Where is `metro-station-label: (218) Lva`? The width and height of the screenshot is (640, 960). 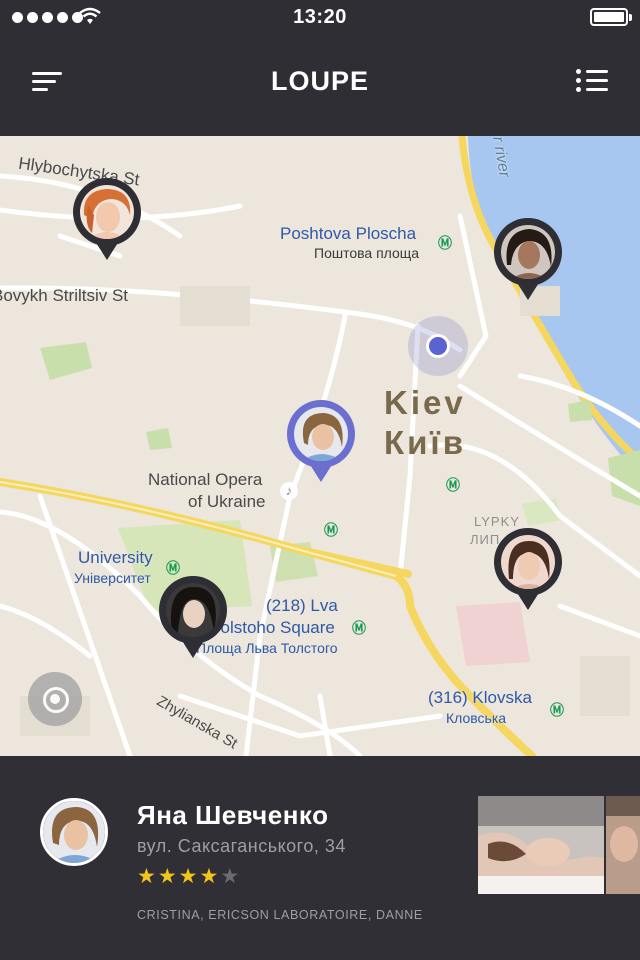 metro-station-label: (218) Lva is located at coordinates (302, 605).